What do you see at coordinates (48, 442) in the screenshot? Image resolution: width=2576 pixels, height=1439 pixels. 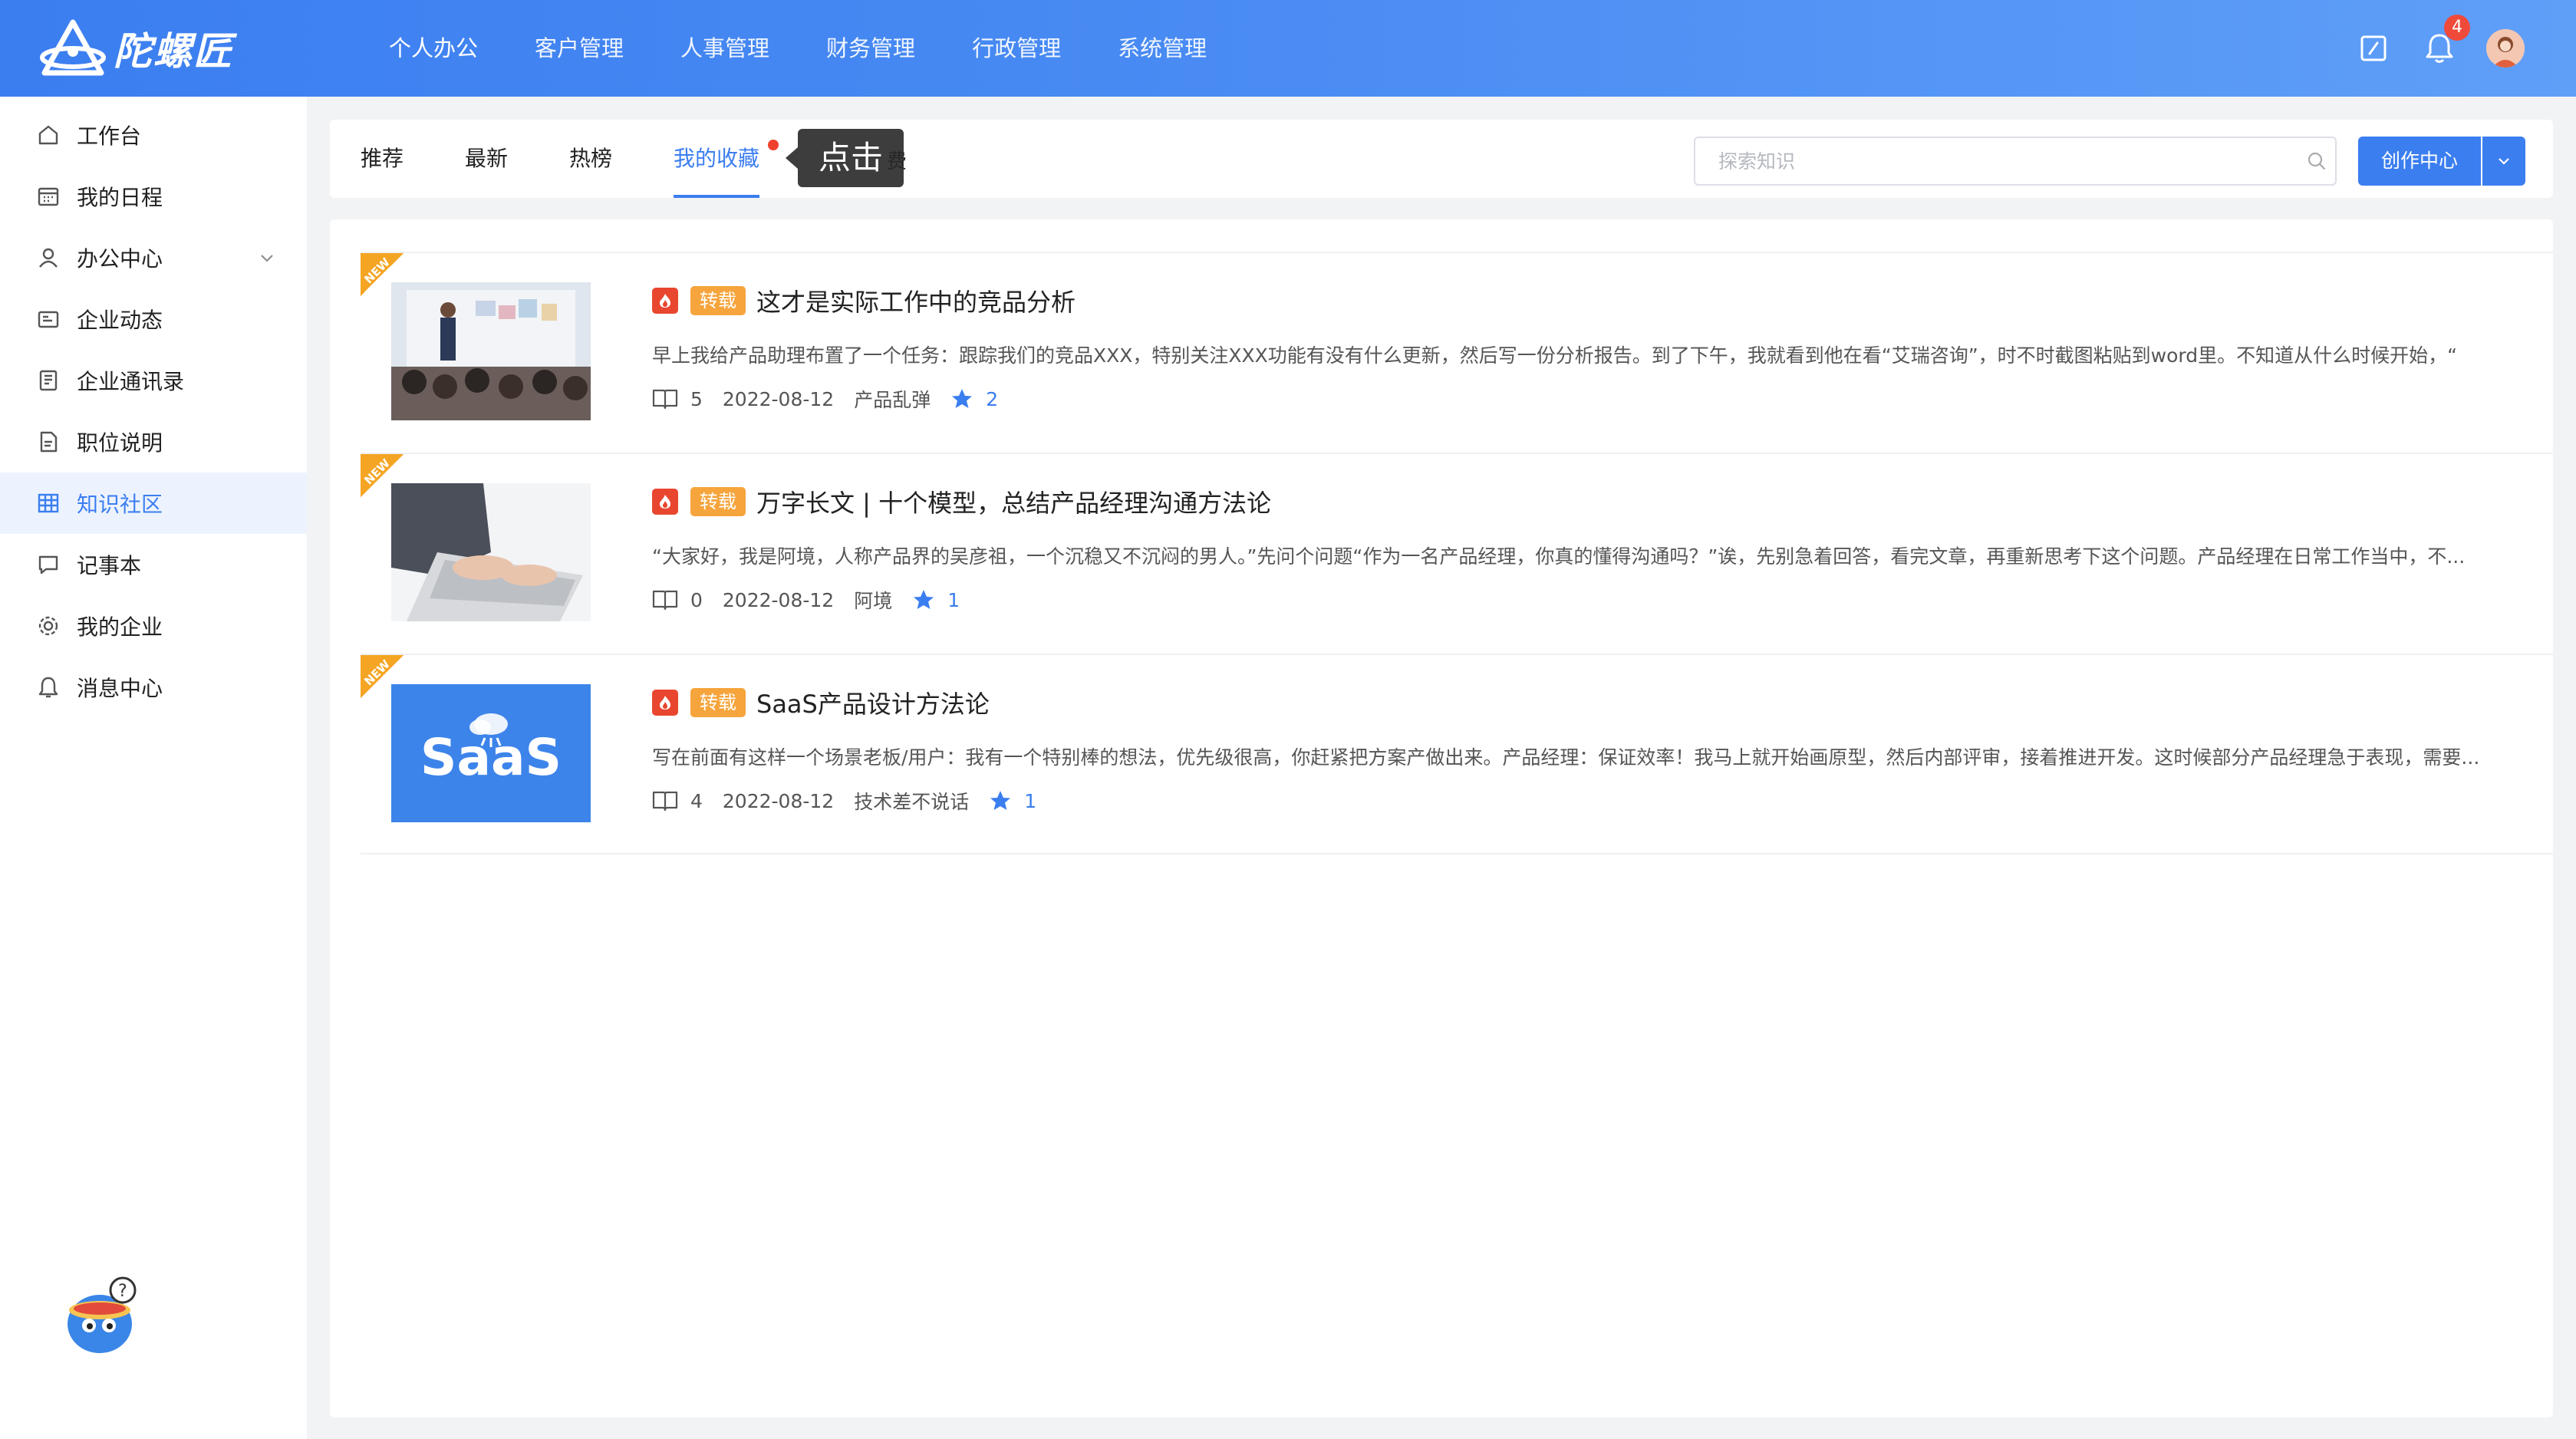 I see `document-icon` at bounding box center [48, 442].